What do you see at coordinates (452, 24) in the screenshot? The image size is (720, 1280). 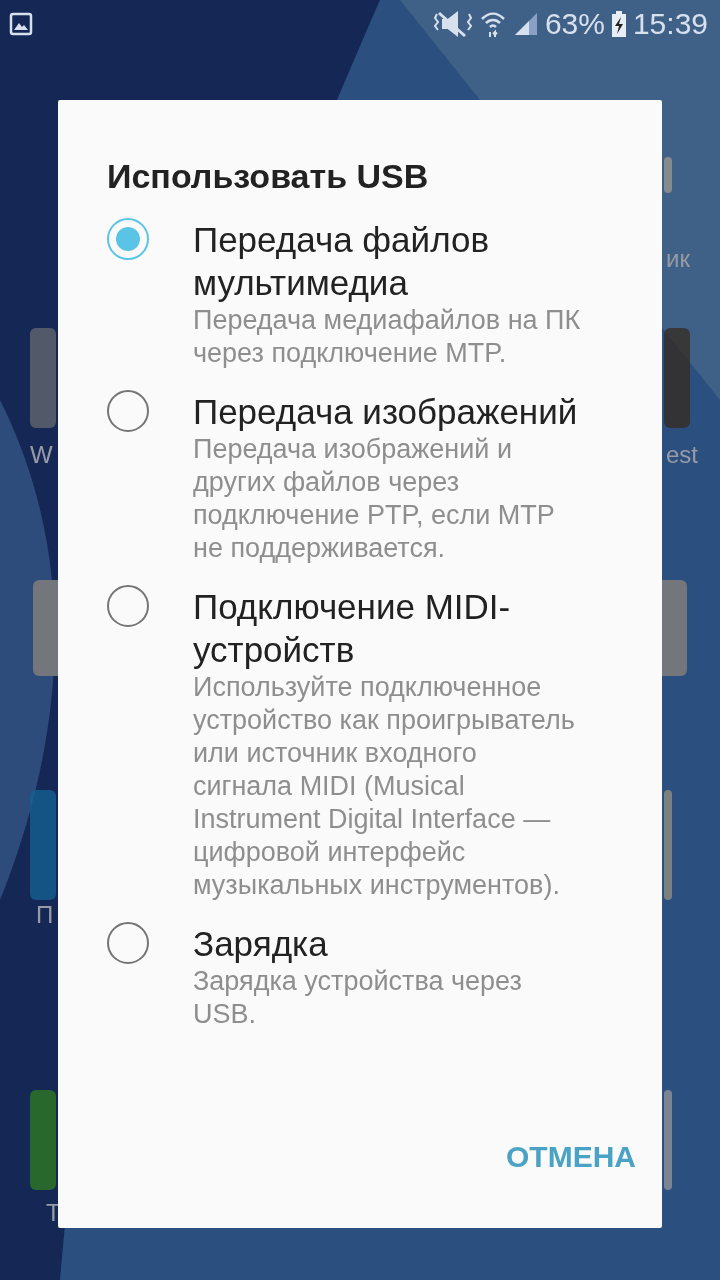 I see `mute-icon` at bounding box center [452, 24].